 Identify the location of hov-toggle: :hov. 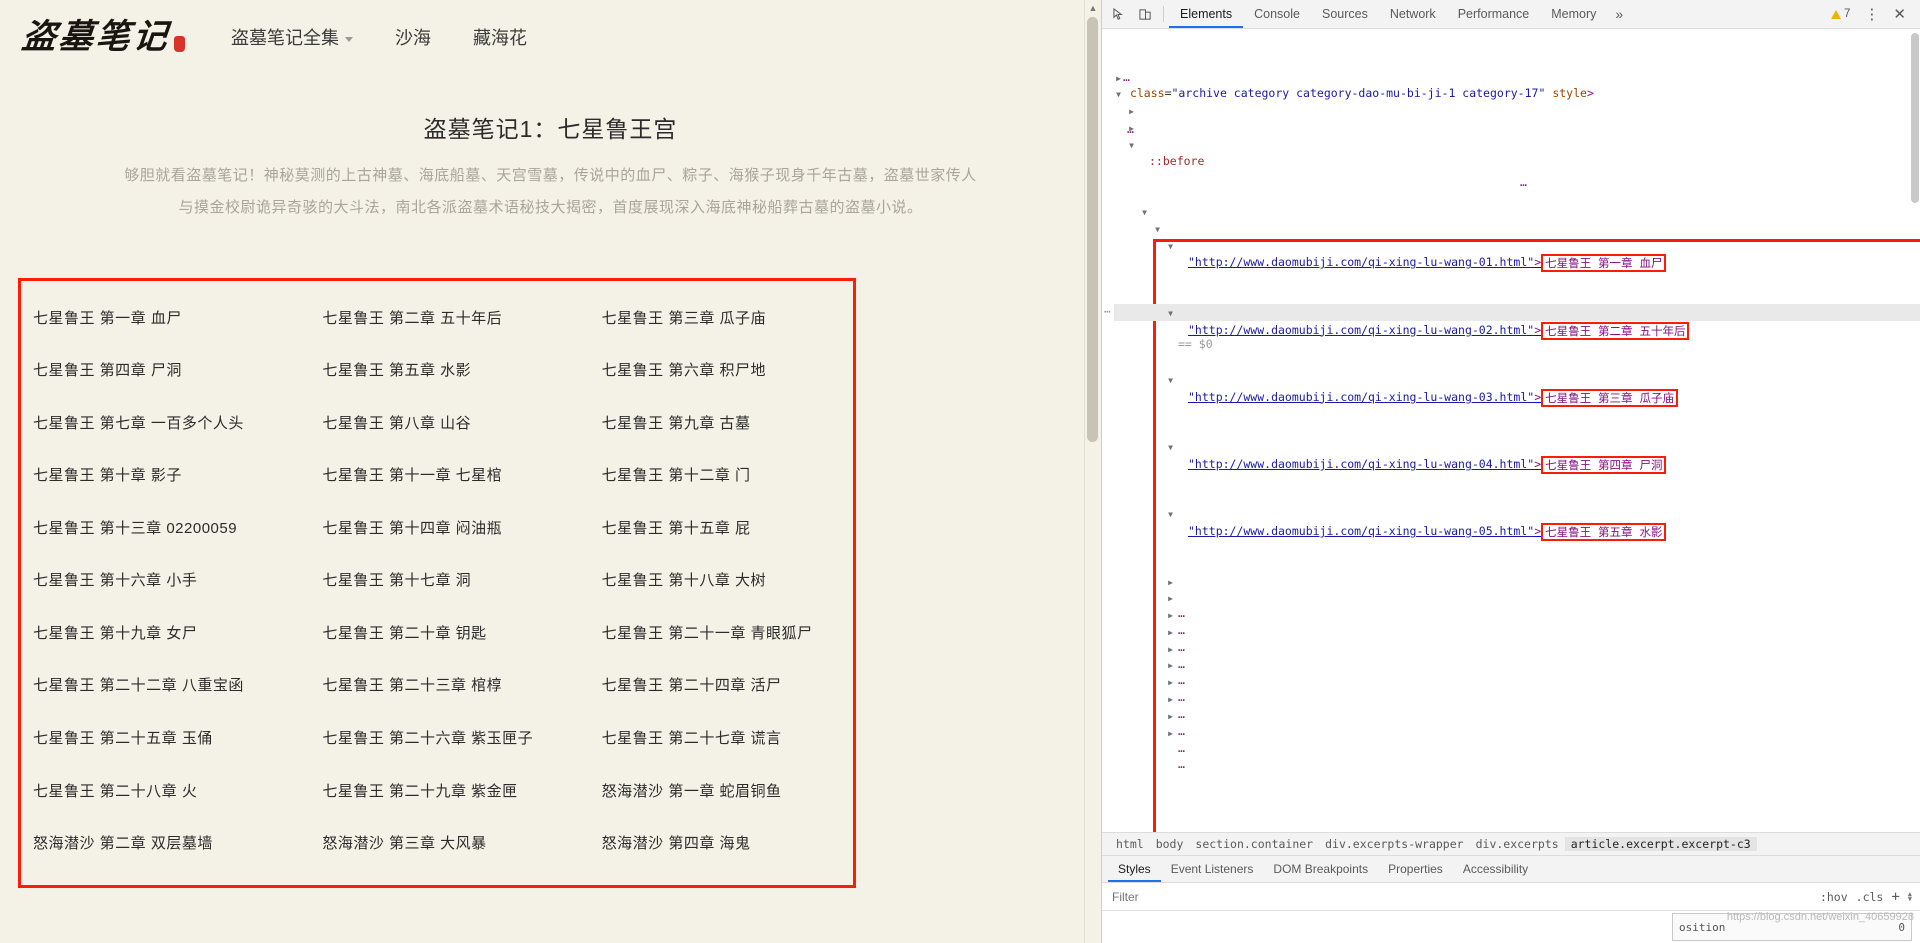
(1834, 897).